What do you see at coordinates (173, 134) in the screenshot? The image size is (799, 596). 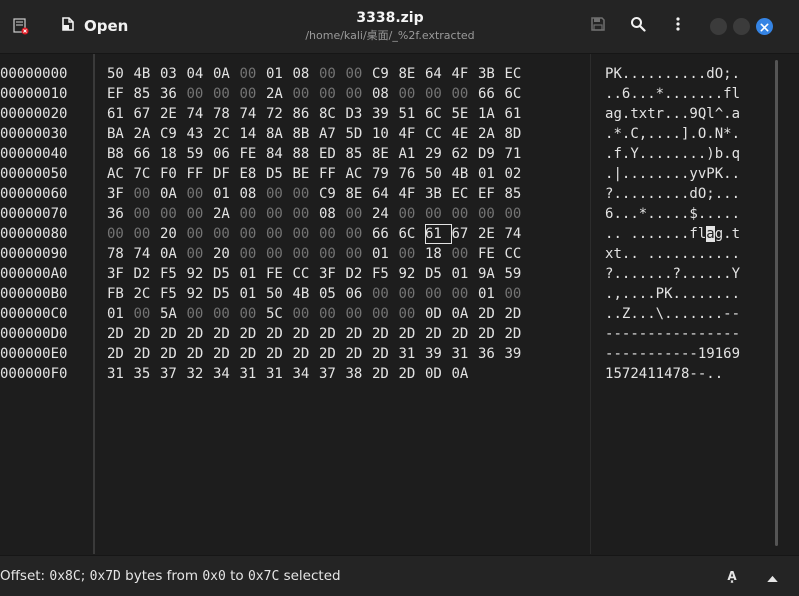 I see `hex-byte: C9` at bounding box center [173, 134].